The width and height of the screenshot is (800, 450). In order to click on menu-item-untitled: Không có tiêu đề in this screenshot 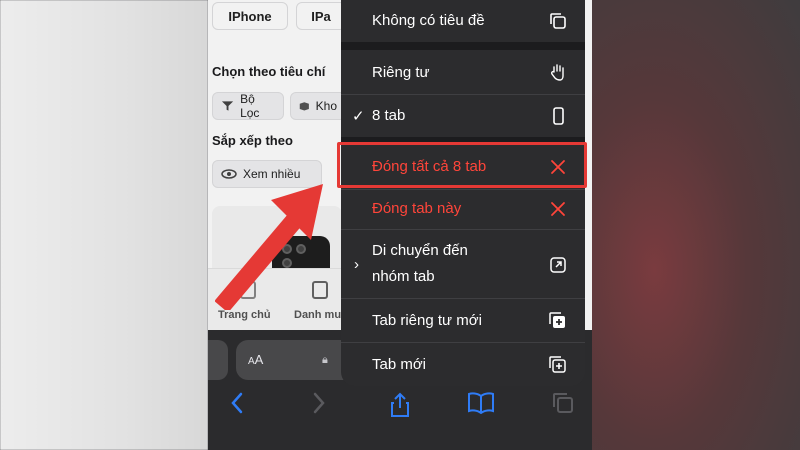, I will do `click(463, 20)`.